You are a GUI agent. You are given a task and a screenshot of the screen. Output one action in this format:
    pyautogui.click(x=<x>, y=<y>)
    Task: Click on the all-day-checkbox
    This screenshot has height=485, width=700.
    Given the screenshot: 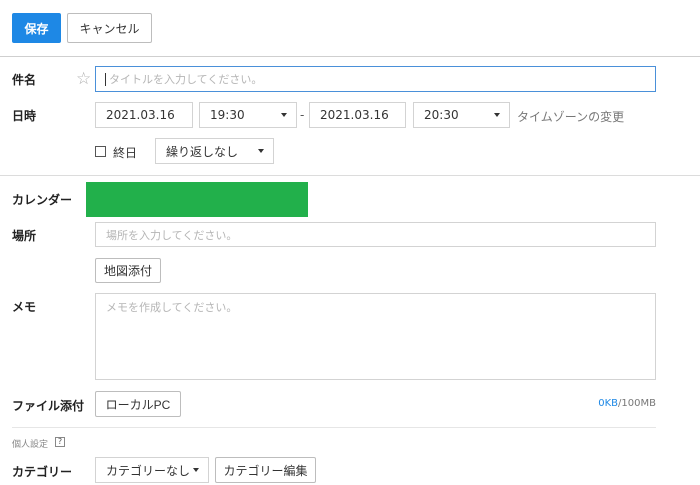 What is the action you would take?
    pyautogui.click(x=100, y=151)
    